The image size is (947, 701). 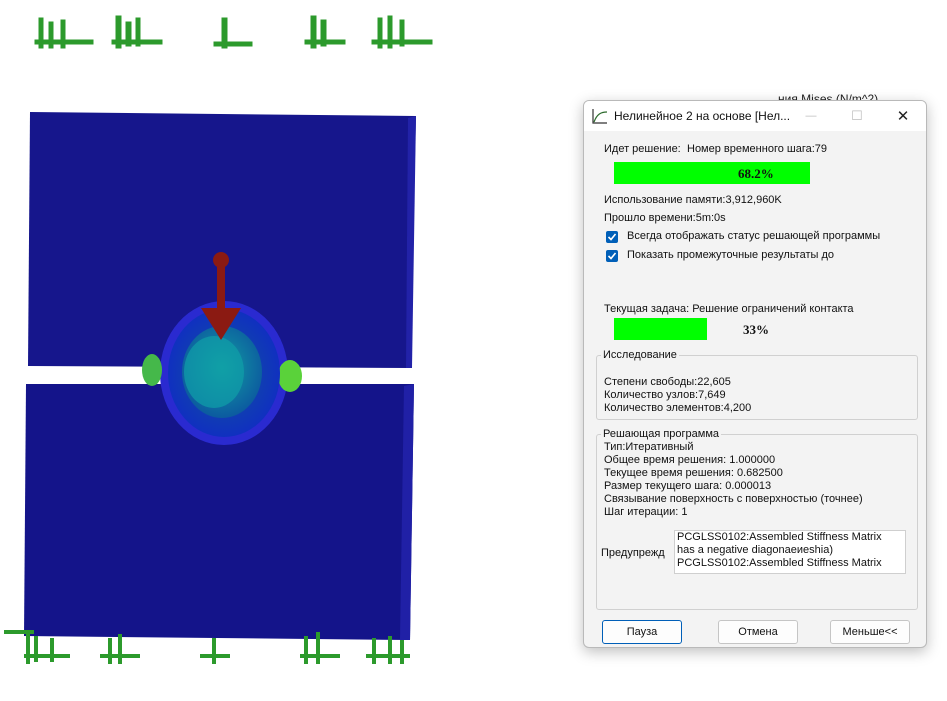 I want to click on less-button: Меньше<<, so click(x=870, y=632).